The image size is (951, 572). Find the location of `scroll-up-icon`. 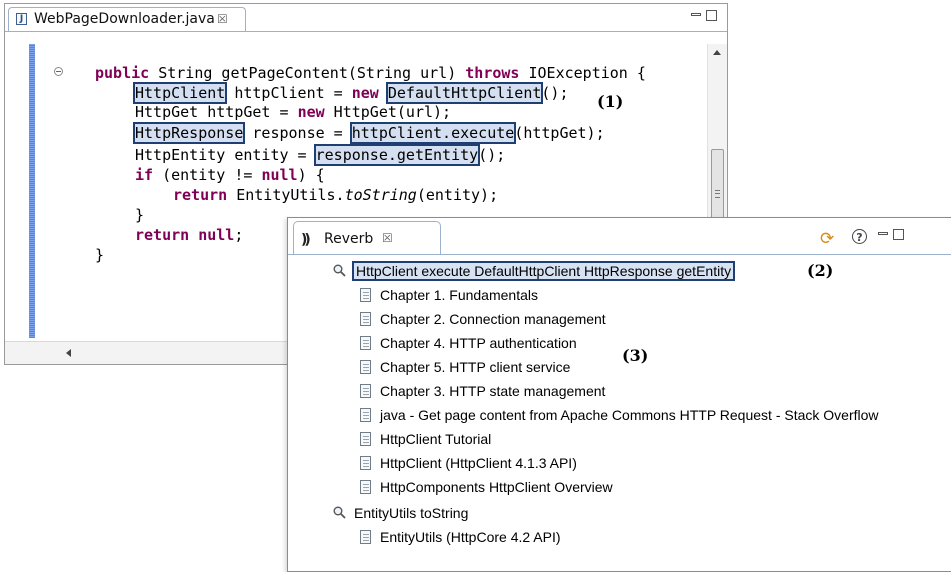

scroll-up-icon is located at coordinates (717, 52).